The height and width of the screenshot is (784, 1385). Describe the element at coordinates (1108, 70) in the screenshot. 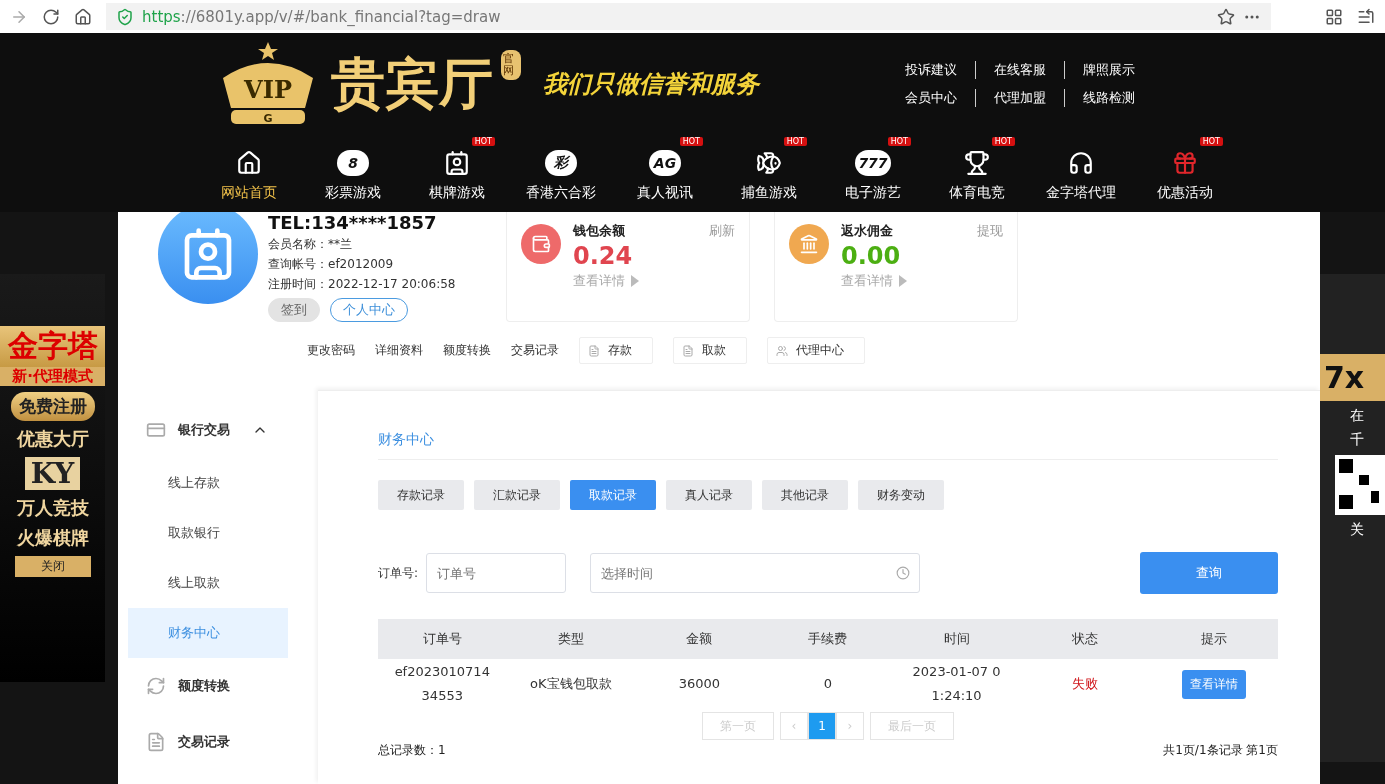

I see `header-link: 牌照展示` at that location.